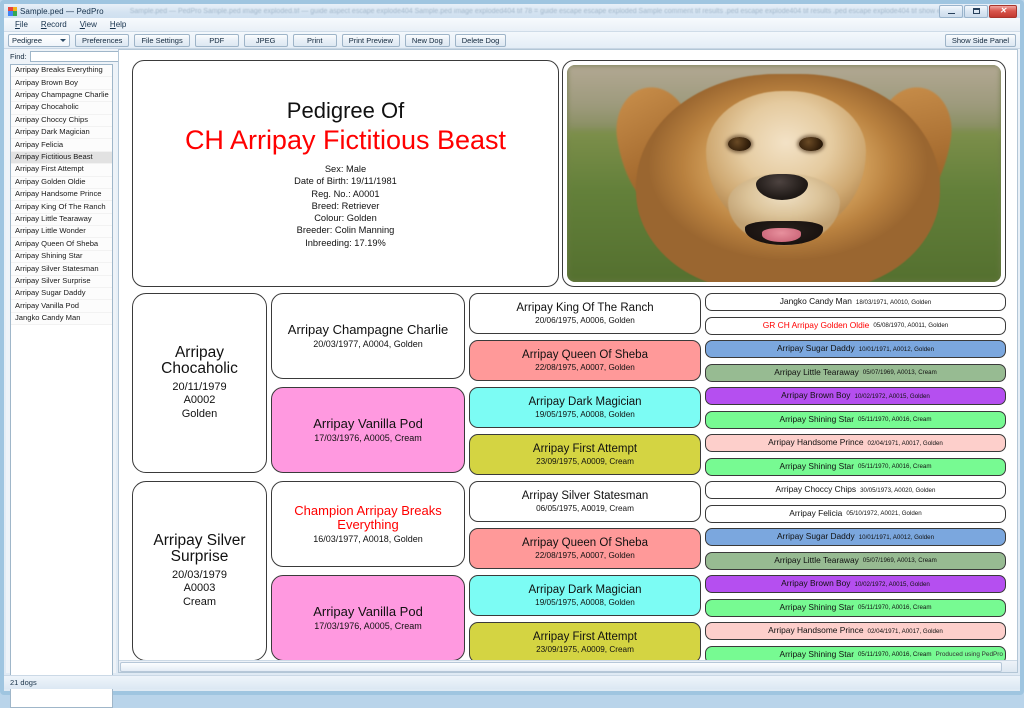 This screenshot has height=708, width=1024. What do you see at coordinates (61, 207) in the screenshot?
I see `list-item: Arripay King Of The Ranch` at bounding box center [61, 207].